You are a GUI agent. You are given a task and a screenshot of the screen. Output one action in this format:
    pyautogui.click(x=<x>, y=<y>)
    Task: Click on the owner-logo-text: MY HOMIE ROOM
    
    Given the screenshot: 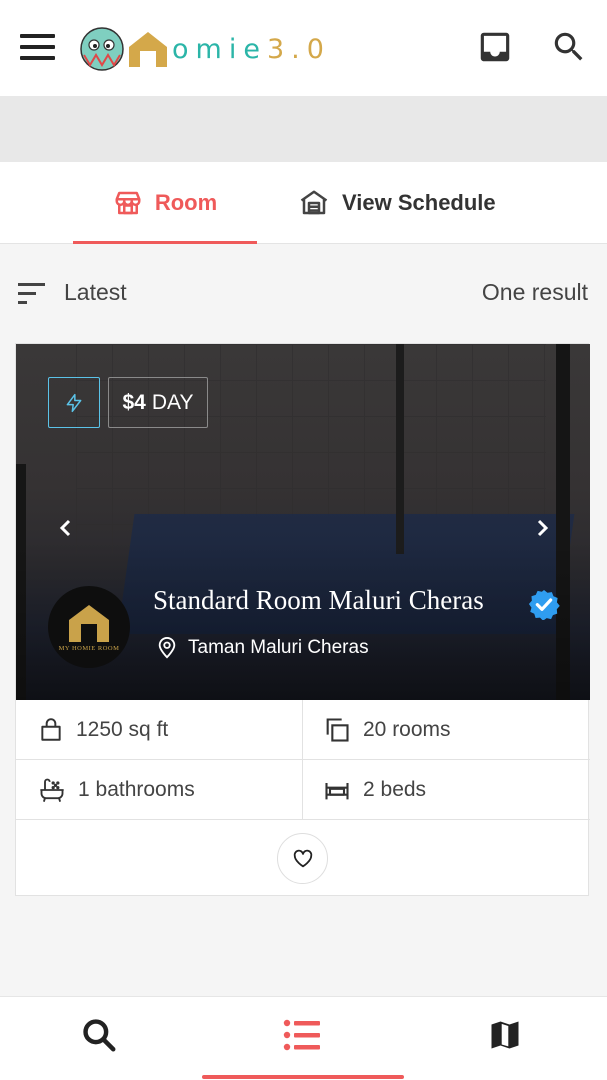 What is the action you would take?
    pyautogui.click(x=89, y=648)
    